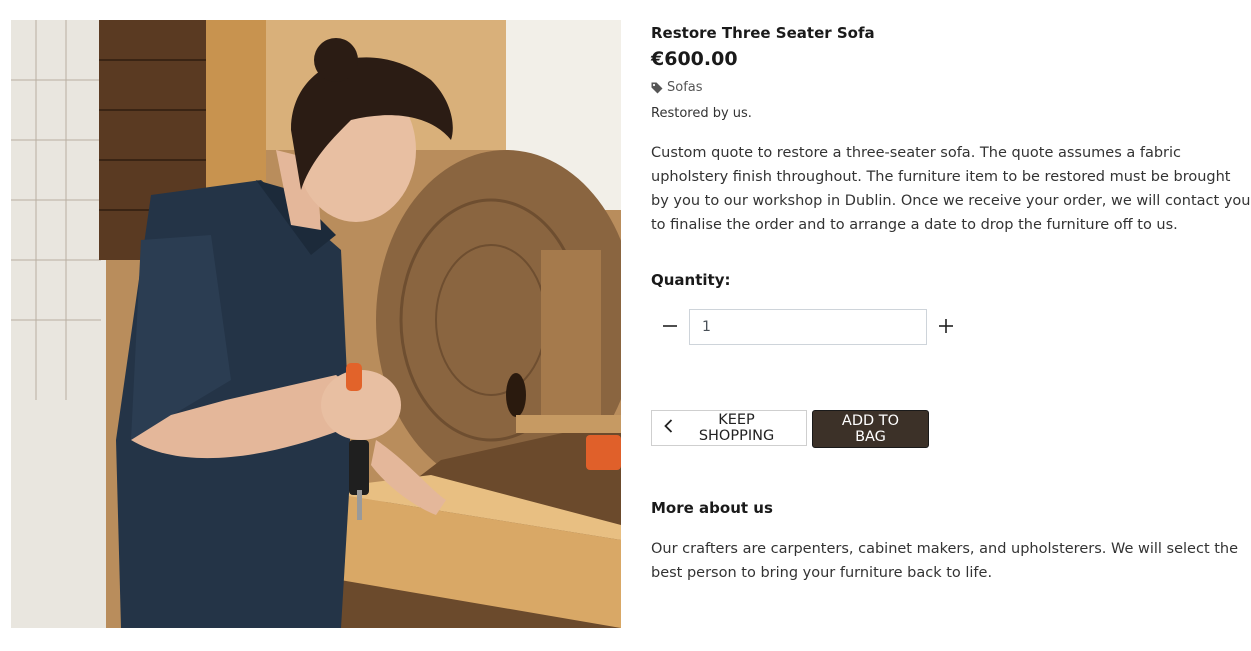 The width and height of the screenshot is (1251, 651). I want to click on product-actions: KEEP SHOPPING ADD TO BAG, so click(790, 429).